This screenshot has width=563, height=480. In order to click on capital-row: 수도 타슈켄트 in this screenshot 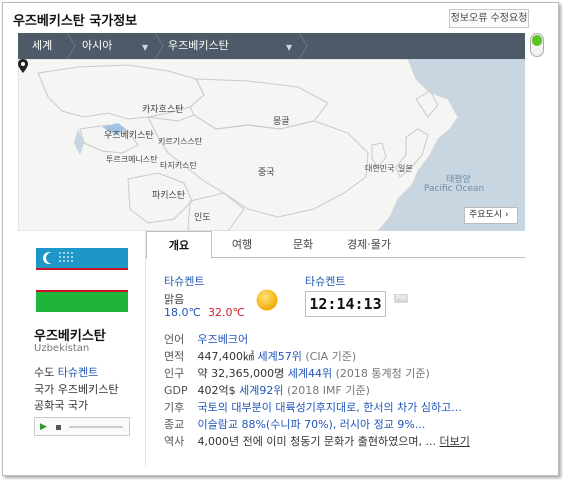, I will do `click(66, 372)`.